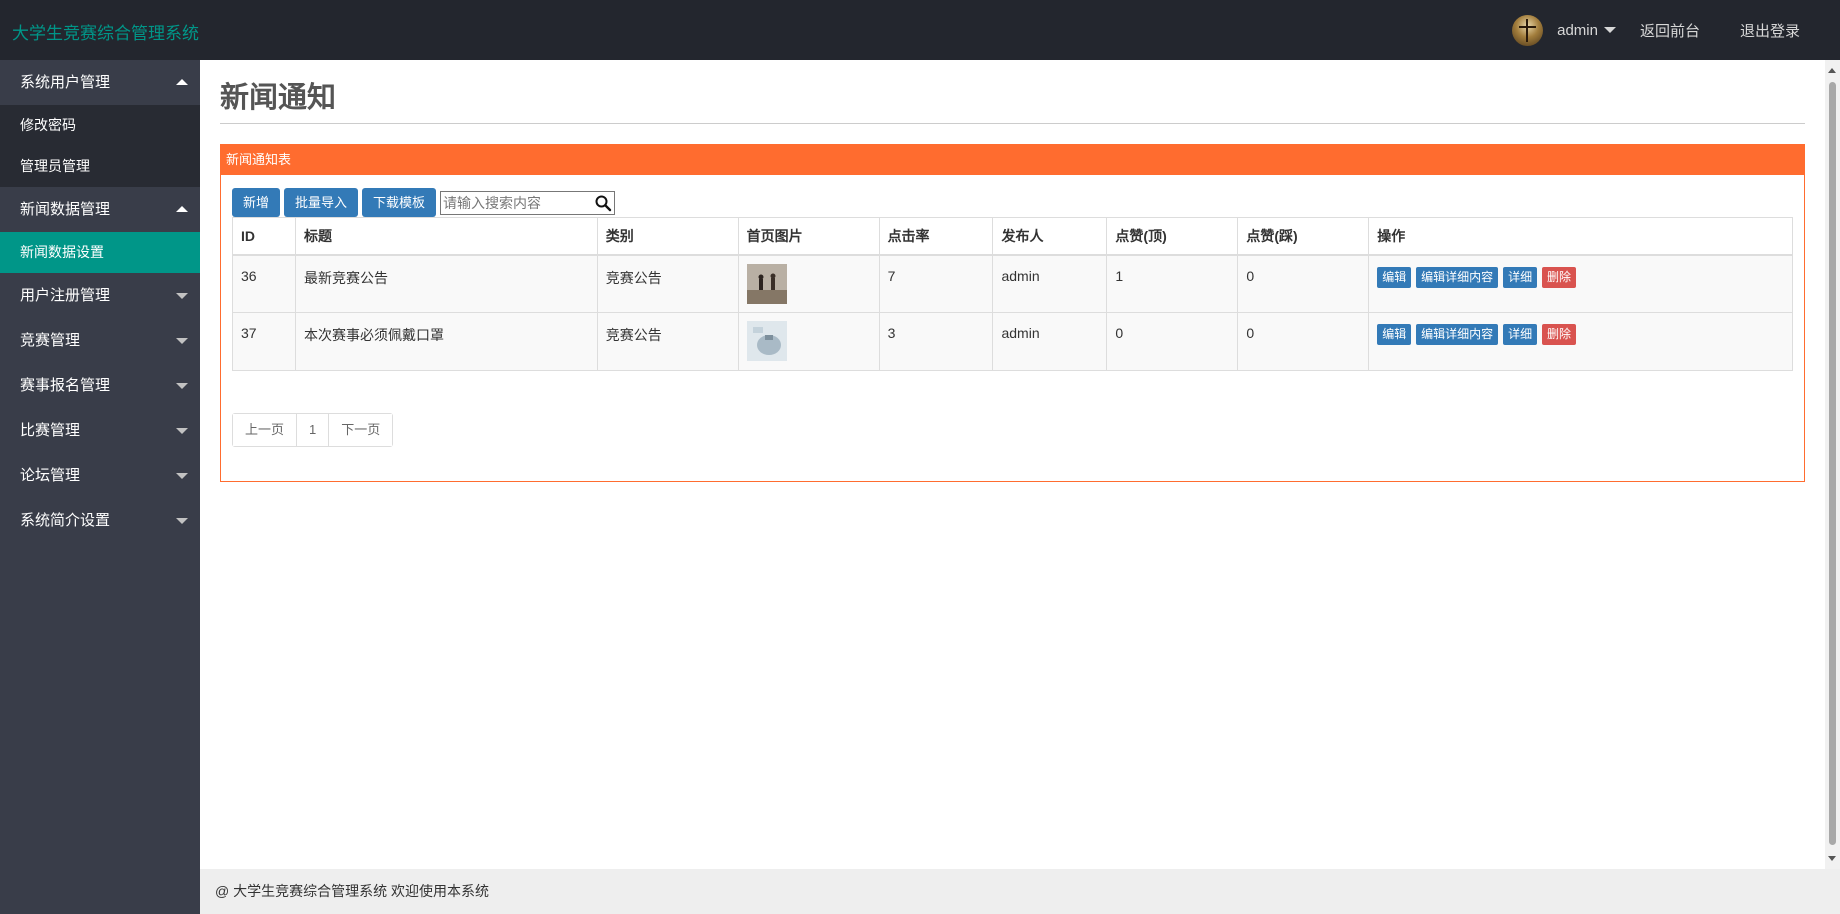 This screenshot has width=1840, height=914. What do you see at coordinates (278, 98) in the screenshot?
I see `page-title: 新闻通知` at bounding box center [278, 98].